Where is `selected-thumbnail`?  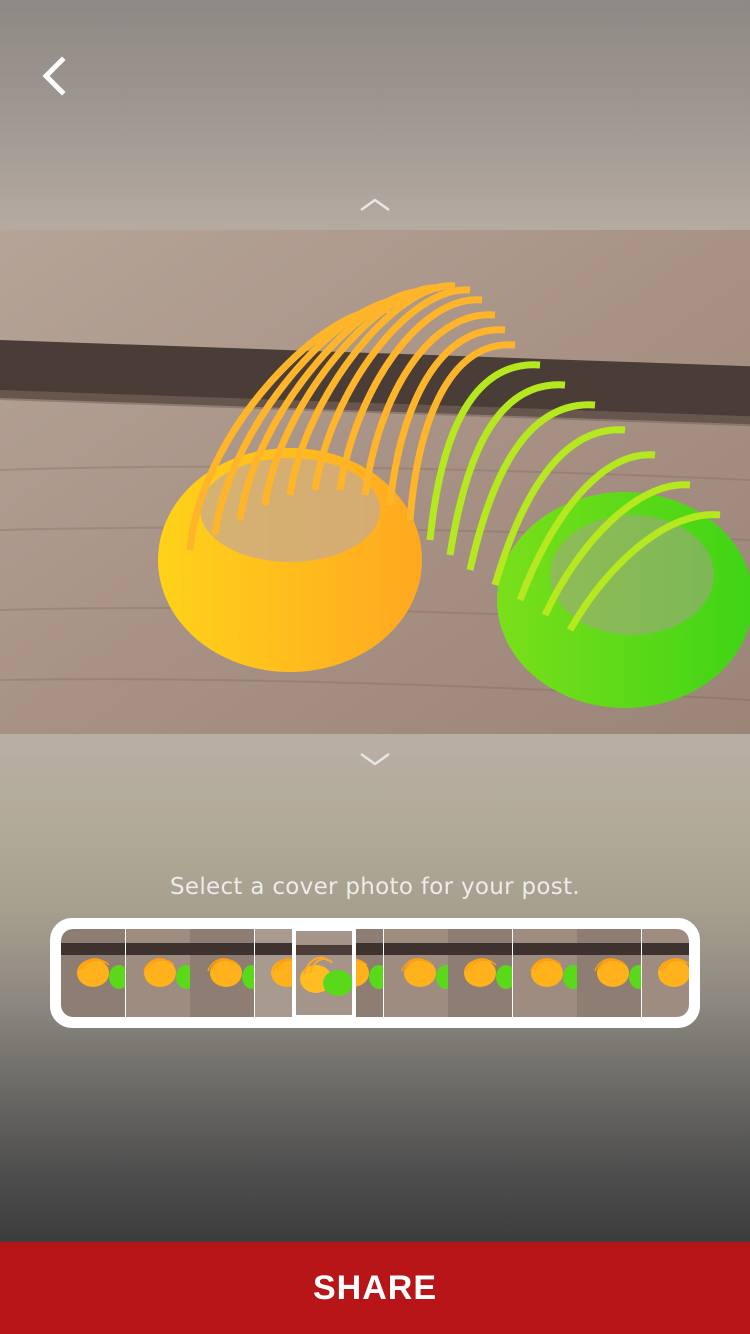
selected-thumbnail is located at coordinates (324, 973).